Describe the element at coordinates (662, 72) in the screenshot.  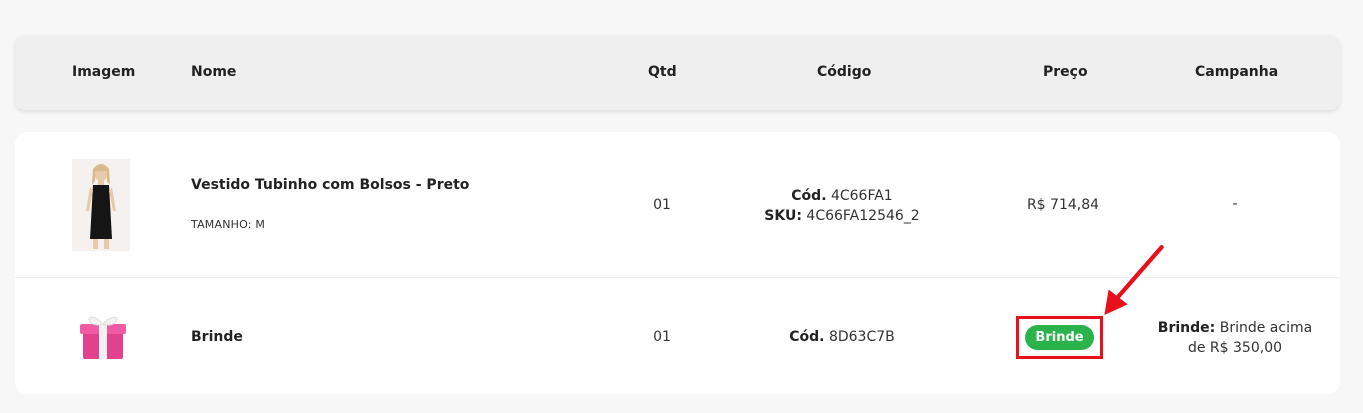
I see `header-qty: Qtd` at that location.